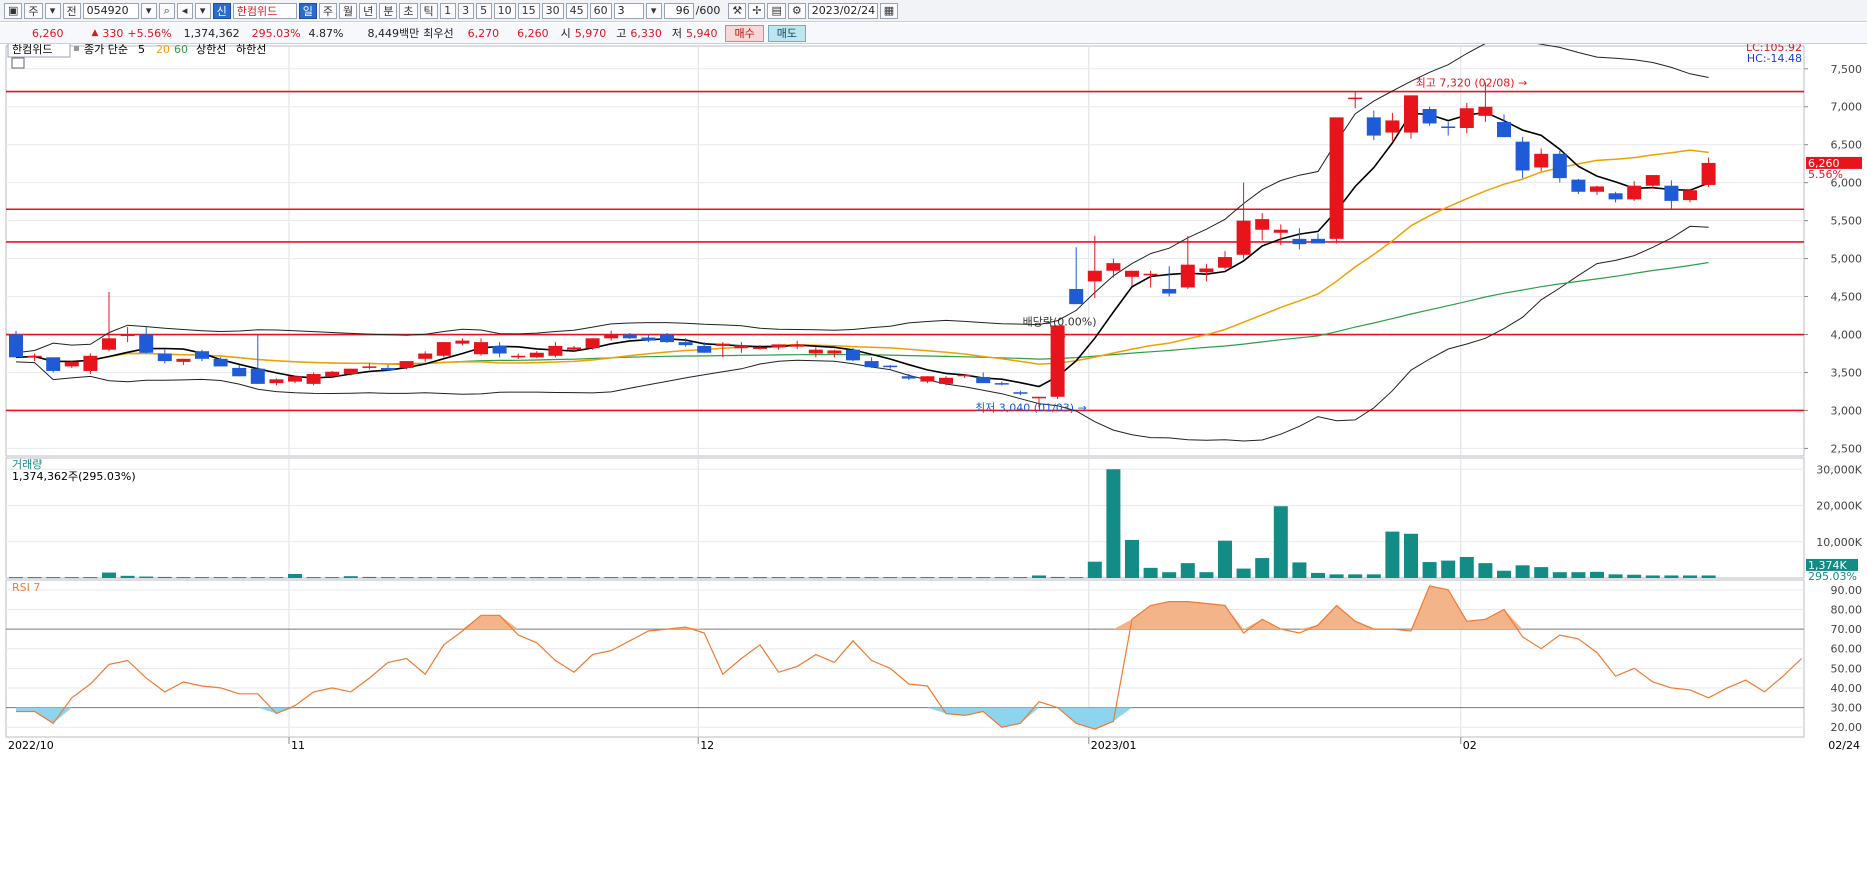 This screenshot has height=889, width=1867. What do you see at coordinates (757, 10) in the screenshot?
I see `crosshair-icon: ✢` at bounding box center [757, 10].